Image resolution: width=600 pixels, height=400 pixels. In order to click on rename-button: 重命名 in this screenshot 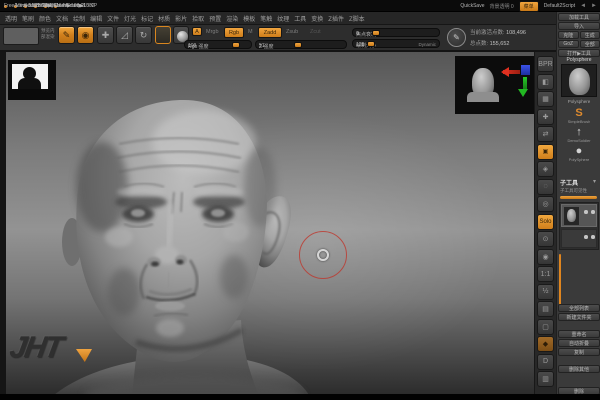, I will do `click(579, 334)`.